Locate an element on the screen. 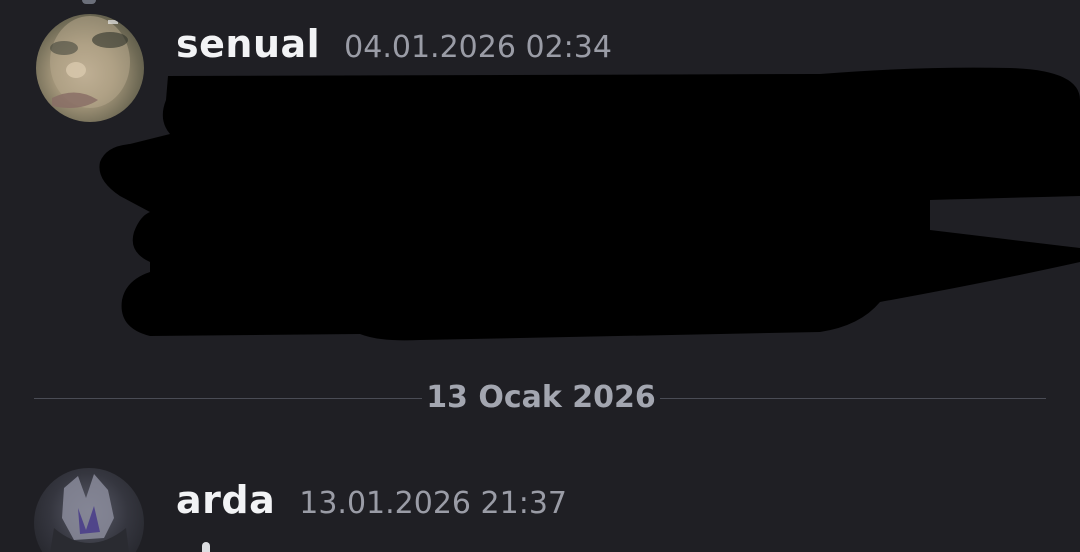  message-header: arda 13.01.2026 21:37 is located at coordinates (371, 500).